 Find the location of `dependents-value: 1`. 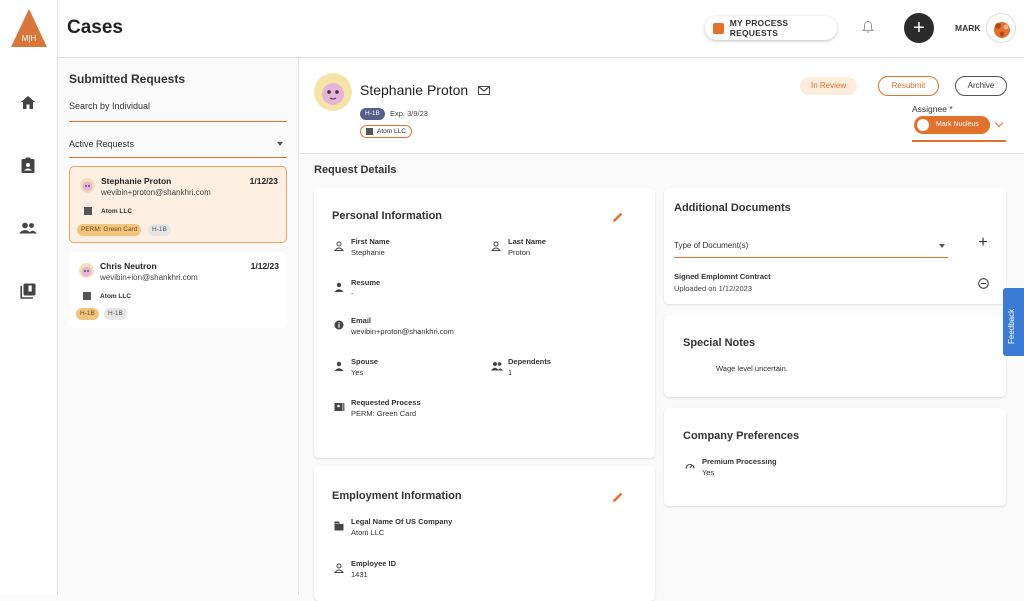

dependents-value: 1 is located at coordinates (510, 372).